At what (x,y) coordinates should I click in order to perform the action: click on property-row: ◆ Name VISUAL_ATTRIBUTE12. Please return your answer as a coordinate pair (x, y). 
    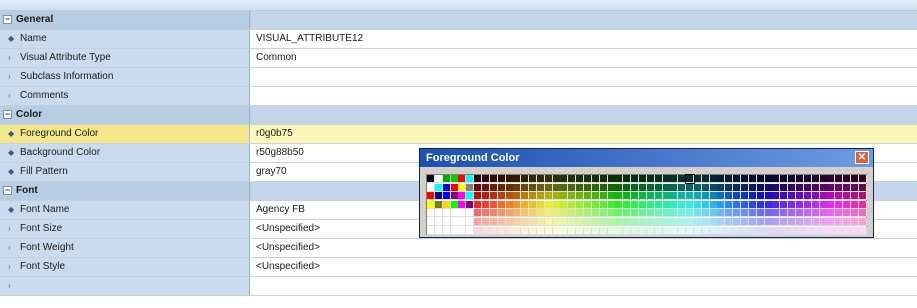
    Looking at the image, I should click on (458, 39).